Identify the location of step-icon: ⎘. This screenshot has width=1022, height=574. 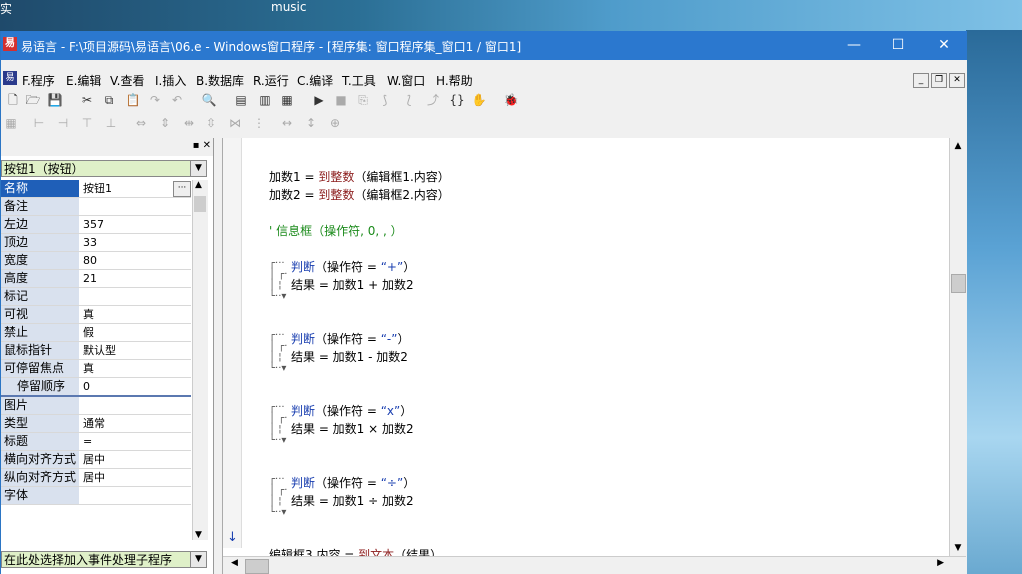
(363, 100).